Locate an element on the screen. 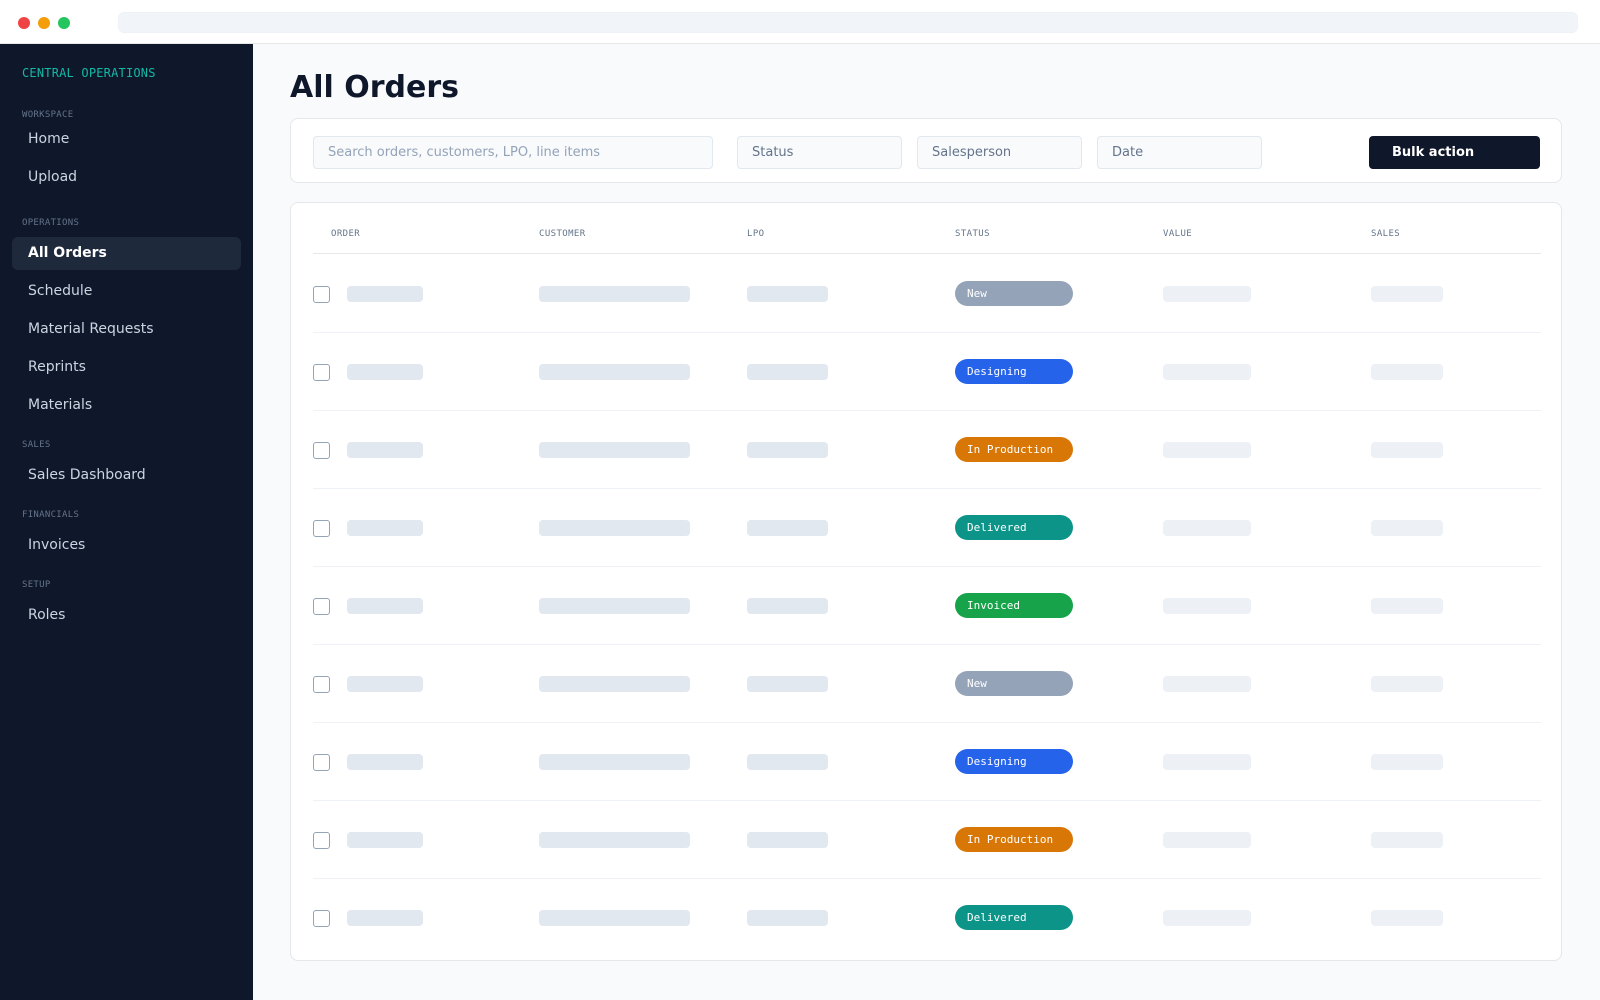  brand-name: CENTRAL OPERATIONS is located at coordinates (89, 73).